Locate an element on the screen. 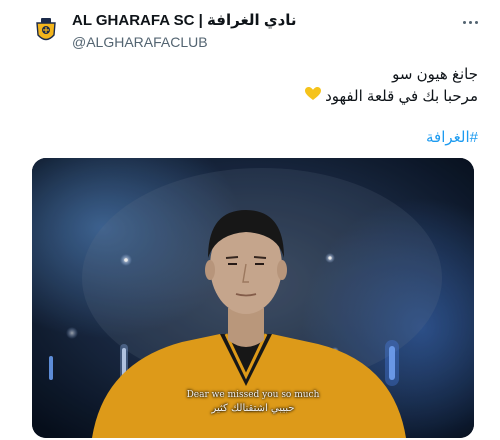  user-handle: @ALGHARAFACLUB is located at coordinates (184, 42).